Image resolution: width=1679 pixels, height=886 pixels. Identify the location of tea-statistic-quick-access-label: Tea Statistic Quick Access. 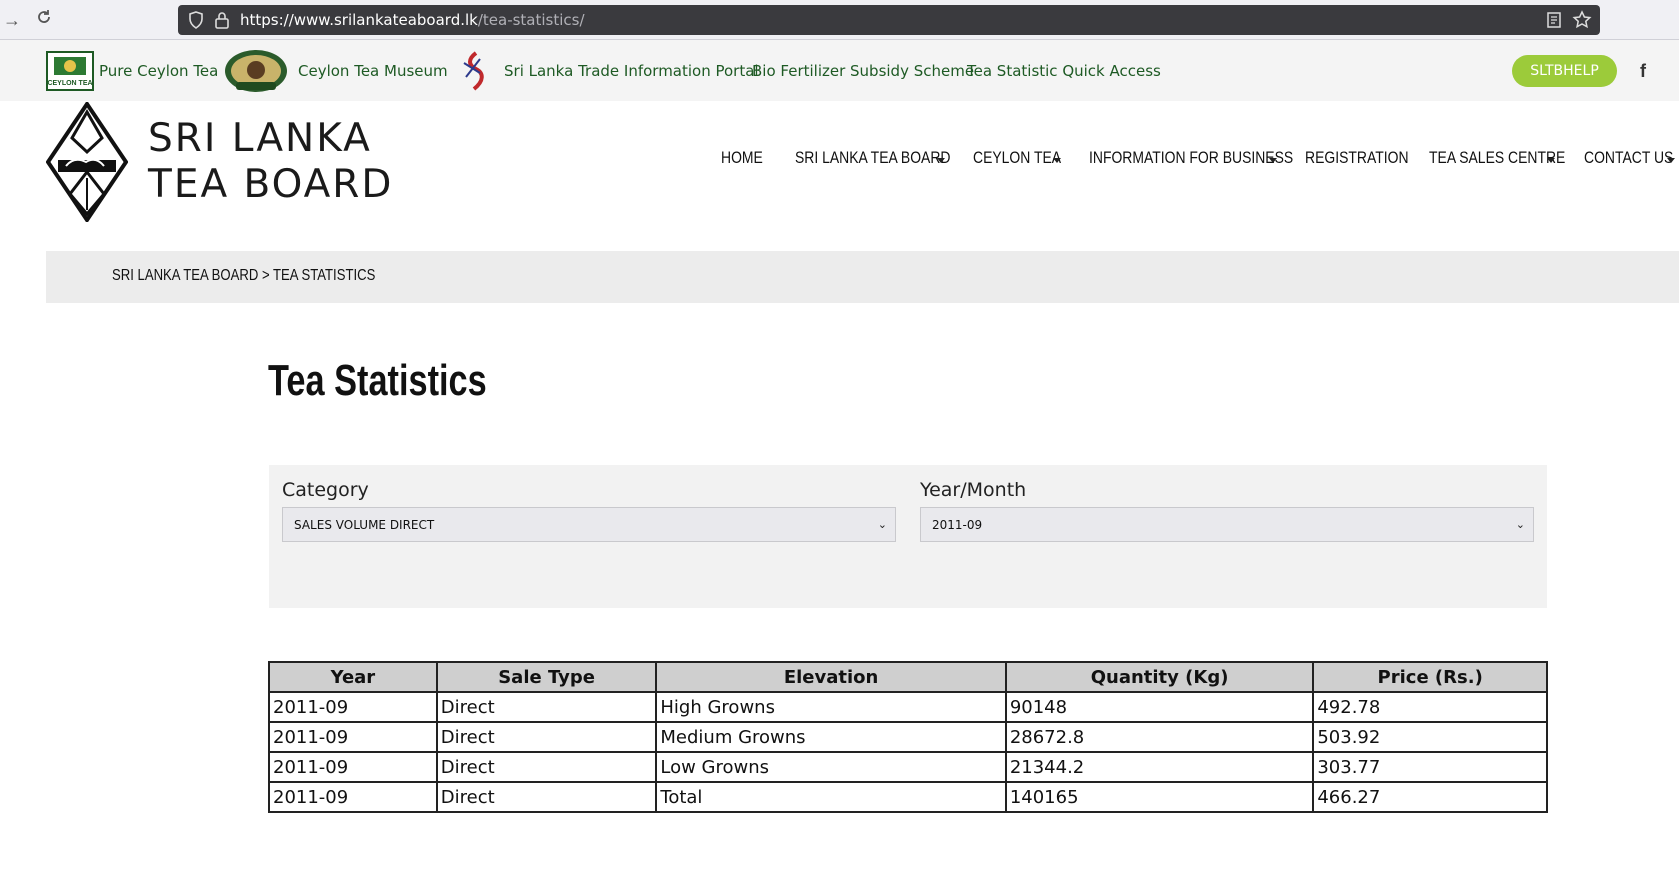
(1064, 70).